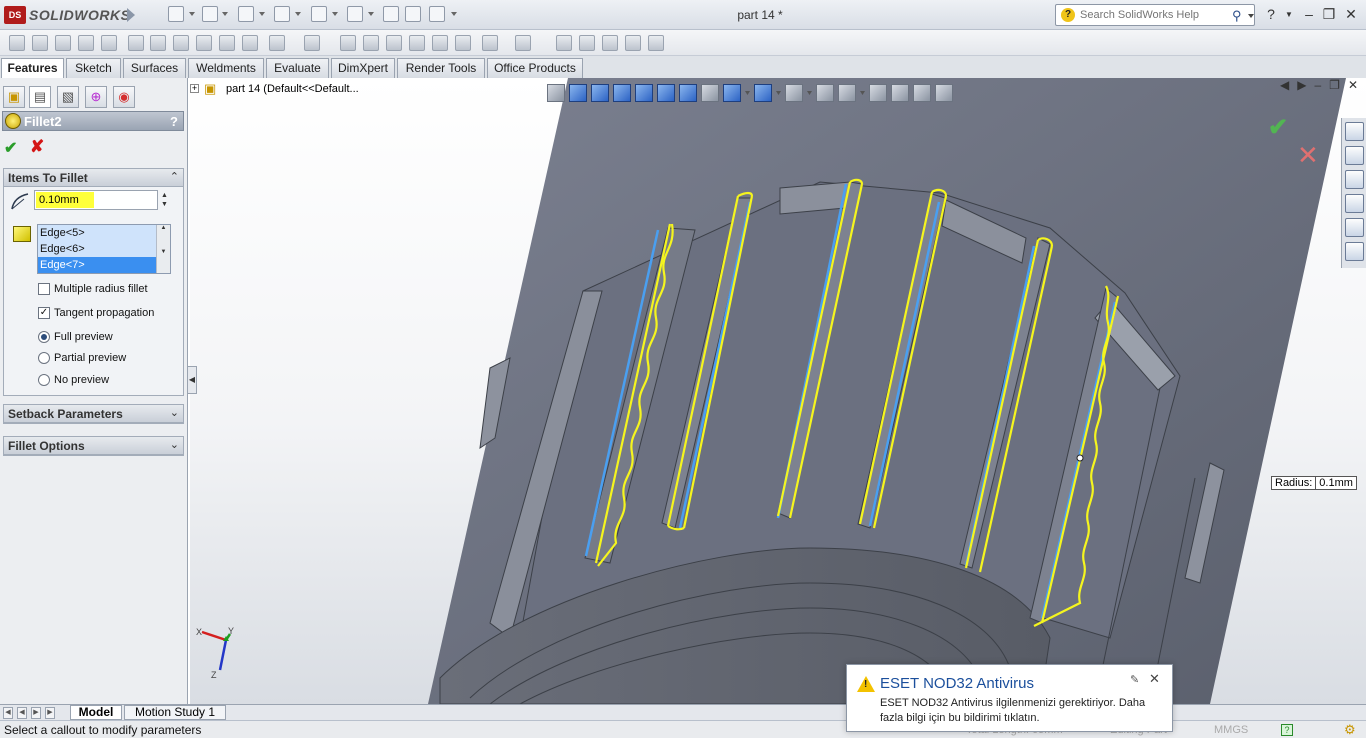 Image resolution: width=1366 pixels, height=738 pixels. What do you see at coordinates (1317, 85) in the screenshot?
I see `doc-minimize-icon: –` at bounding box center [1317, 85].